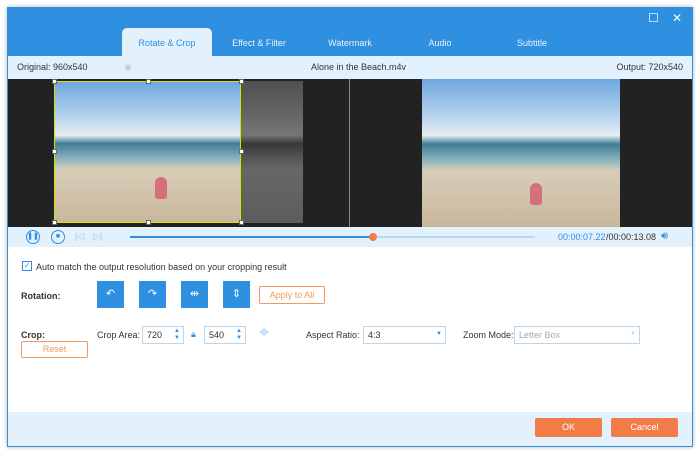 The image size is (700, 454). I want to click on cancel-button: Cancel, so click(644, 427).